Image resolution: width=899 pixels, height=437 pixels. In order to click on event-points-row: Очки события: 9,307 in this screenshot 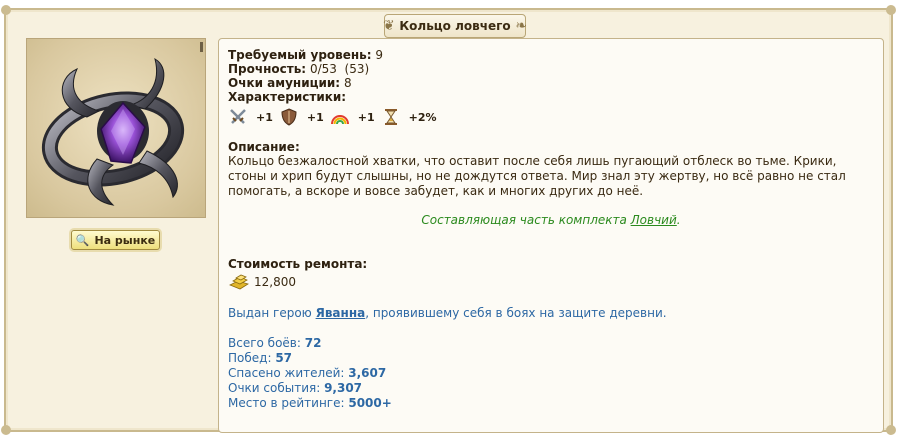, I will do `click(551, 388)`.